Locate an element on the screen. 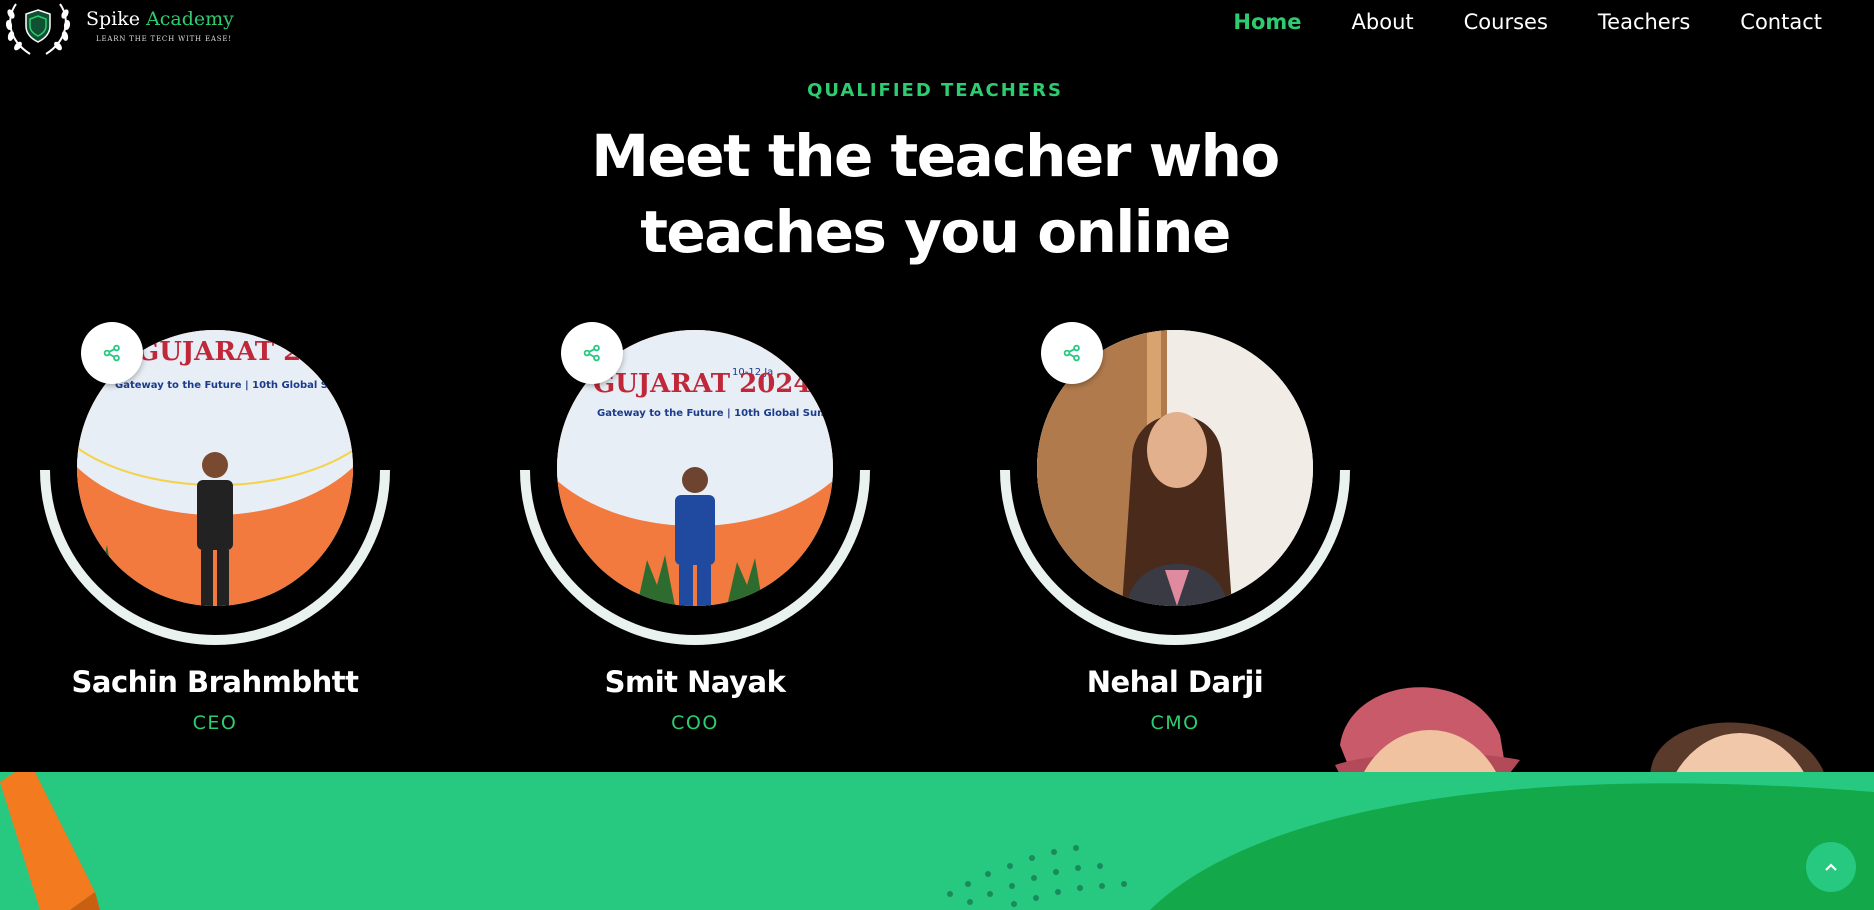 Image resolution: width=1874 pixels, height=910 pixels. teacher-role: CEO is located at coordinates (215, 723).